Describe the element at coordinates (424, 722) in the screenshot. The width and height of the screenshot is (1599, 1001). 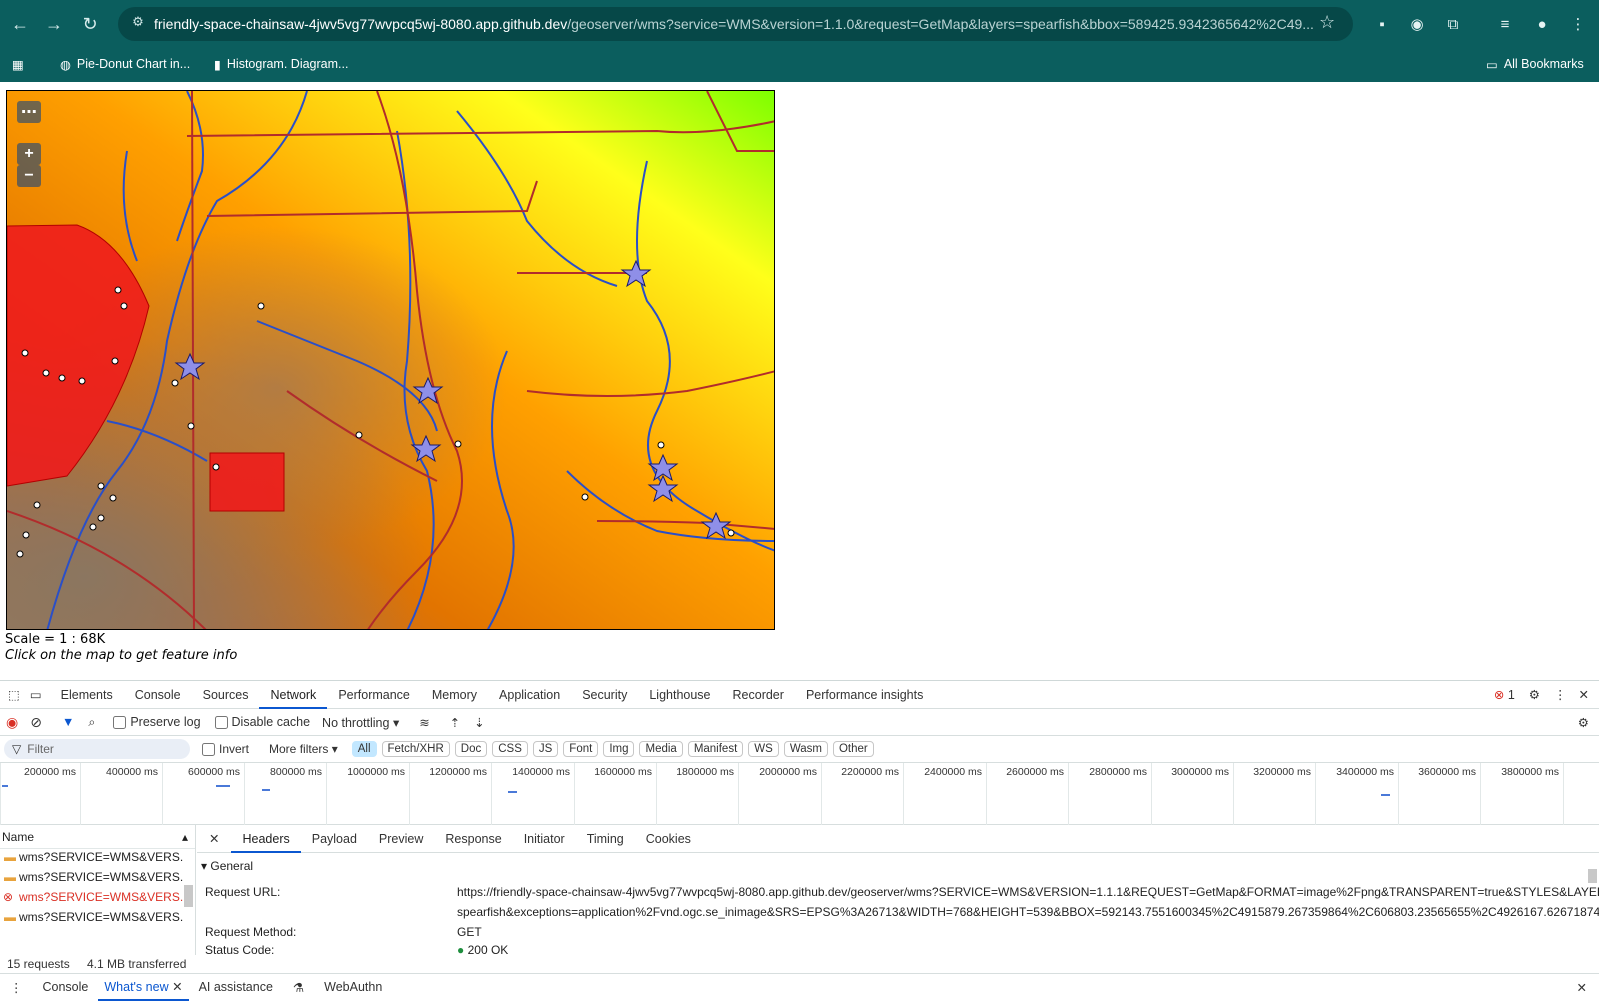
I see `network-conditions-icon: ≋` at that location.